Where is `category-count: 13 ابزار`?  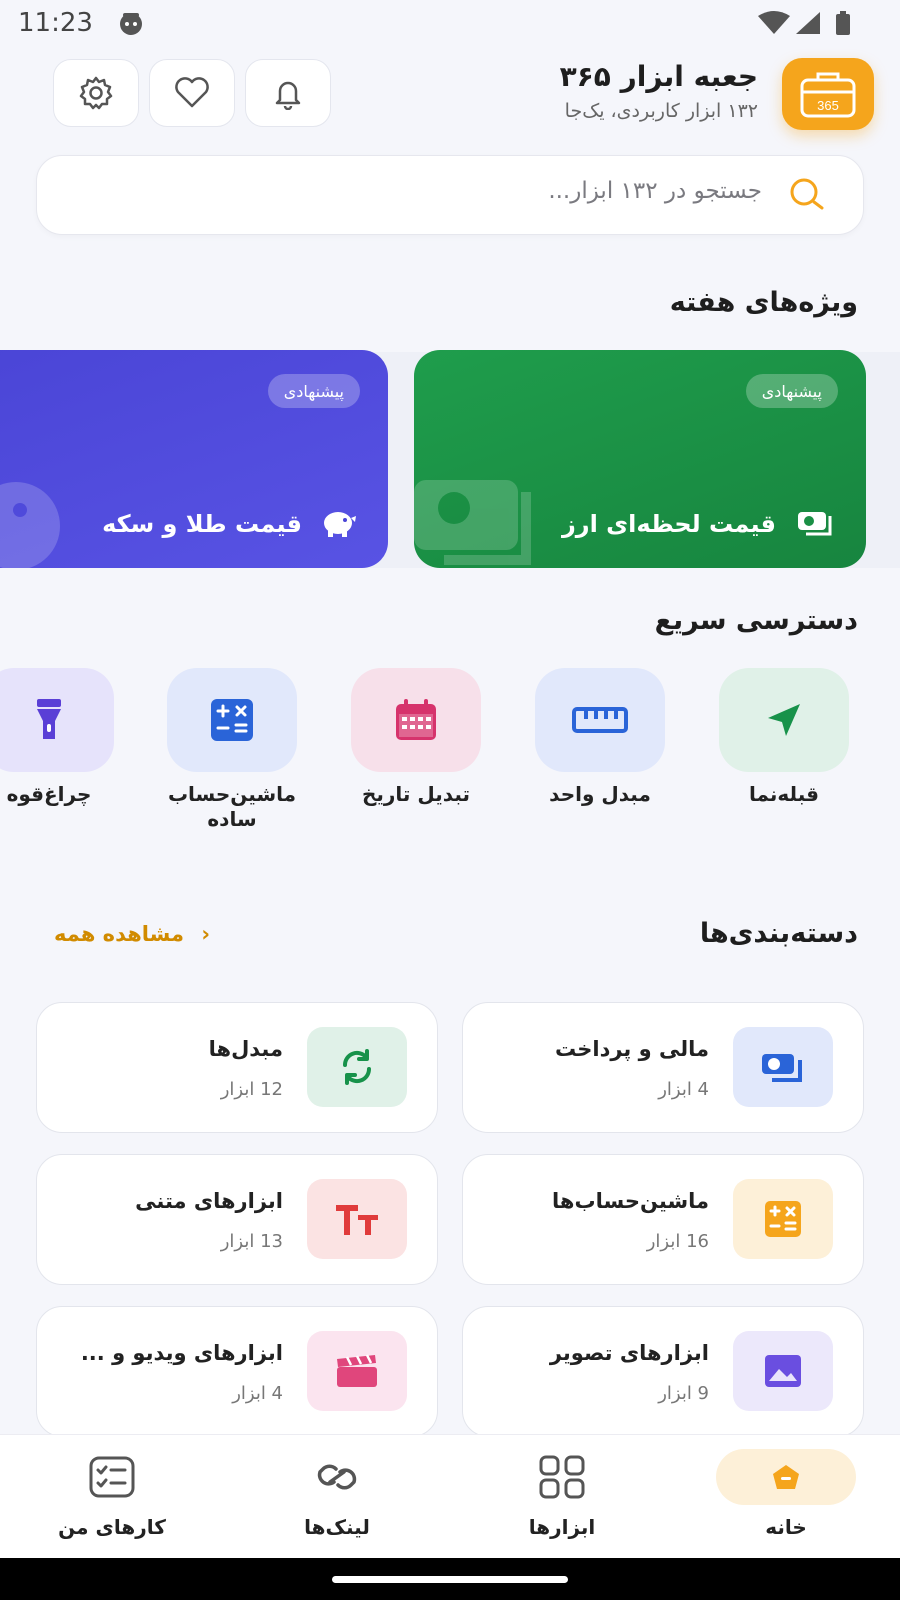
category-count: 13 ابزار is located at coordinates (251, 1241).